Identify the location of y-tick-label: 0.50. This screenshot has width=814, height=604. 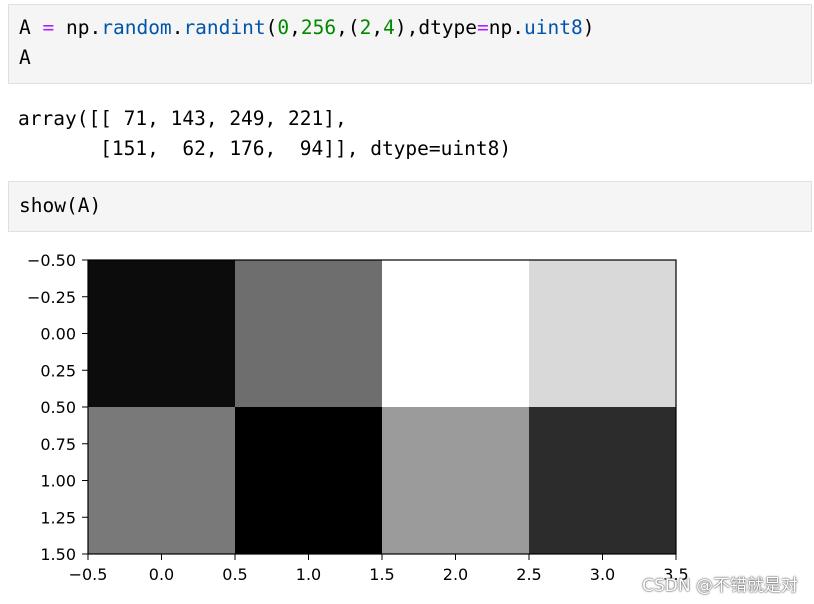
(58, 407).